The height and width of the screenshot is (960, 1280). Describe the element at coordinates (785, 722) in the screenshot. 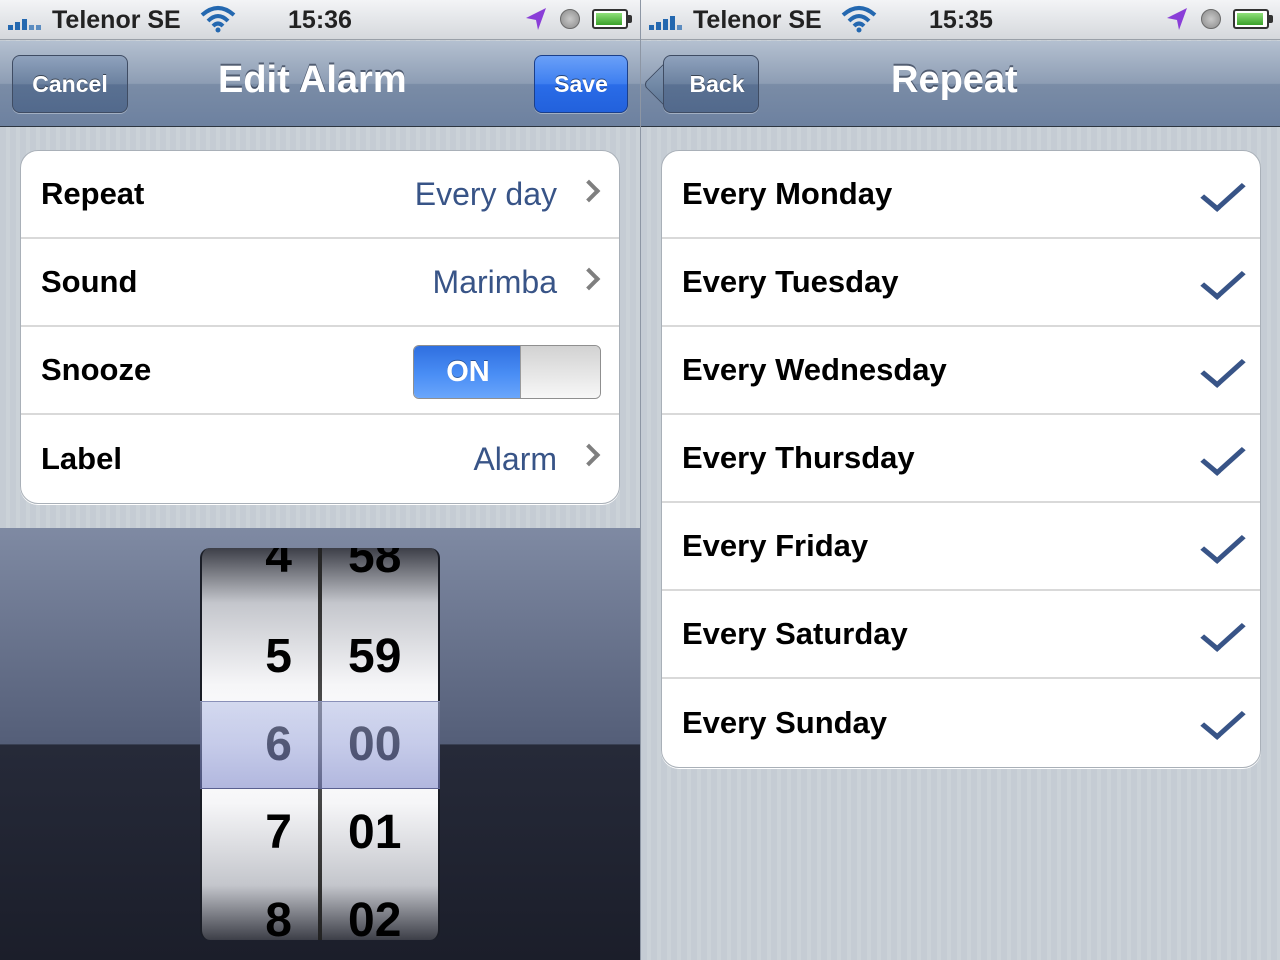

I see `day-label: Every Sunday` at that location.